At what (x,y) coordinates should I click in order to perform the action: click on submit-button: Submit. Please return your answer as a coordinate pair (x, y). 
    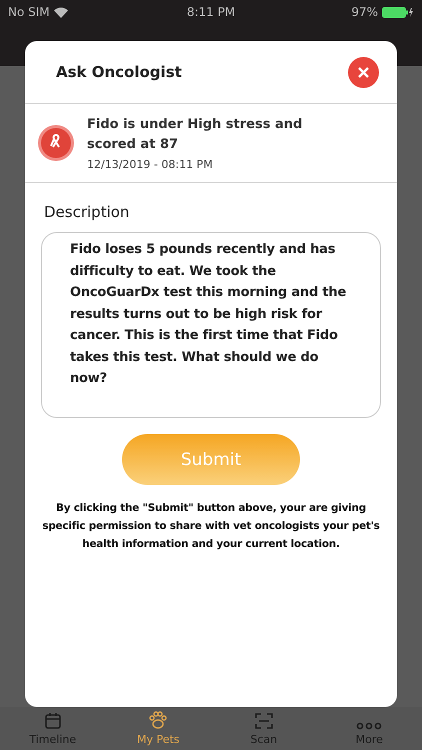
    Looking at the image, I should click on (211, 459).